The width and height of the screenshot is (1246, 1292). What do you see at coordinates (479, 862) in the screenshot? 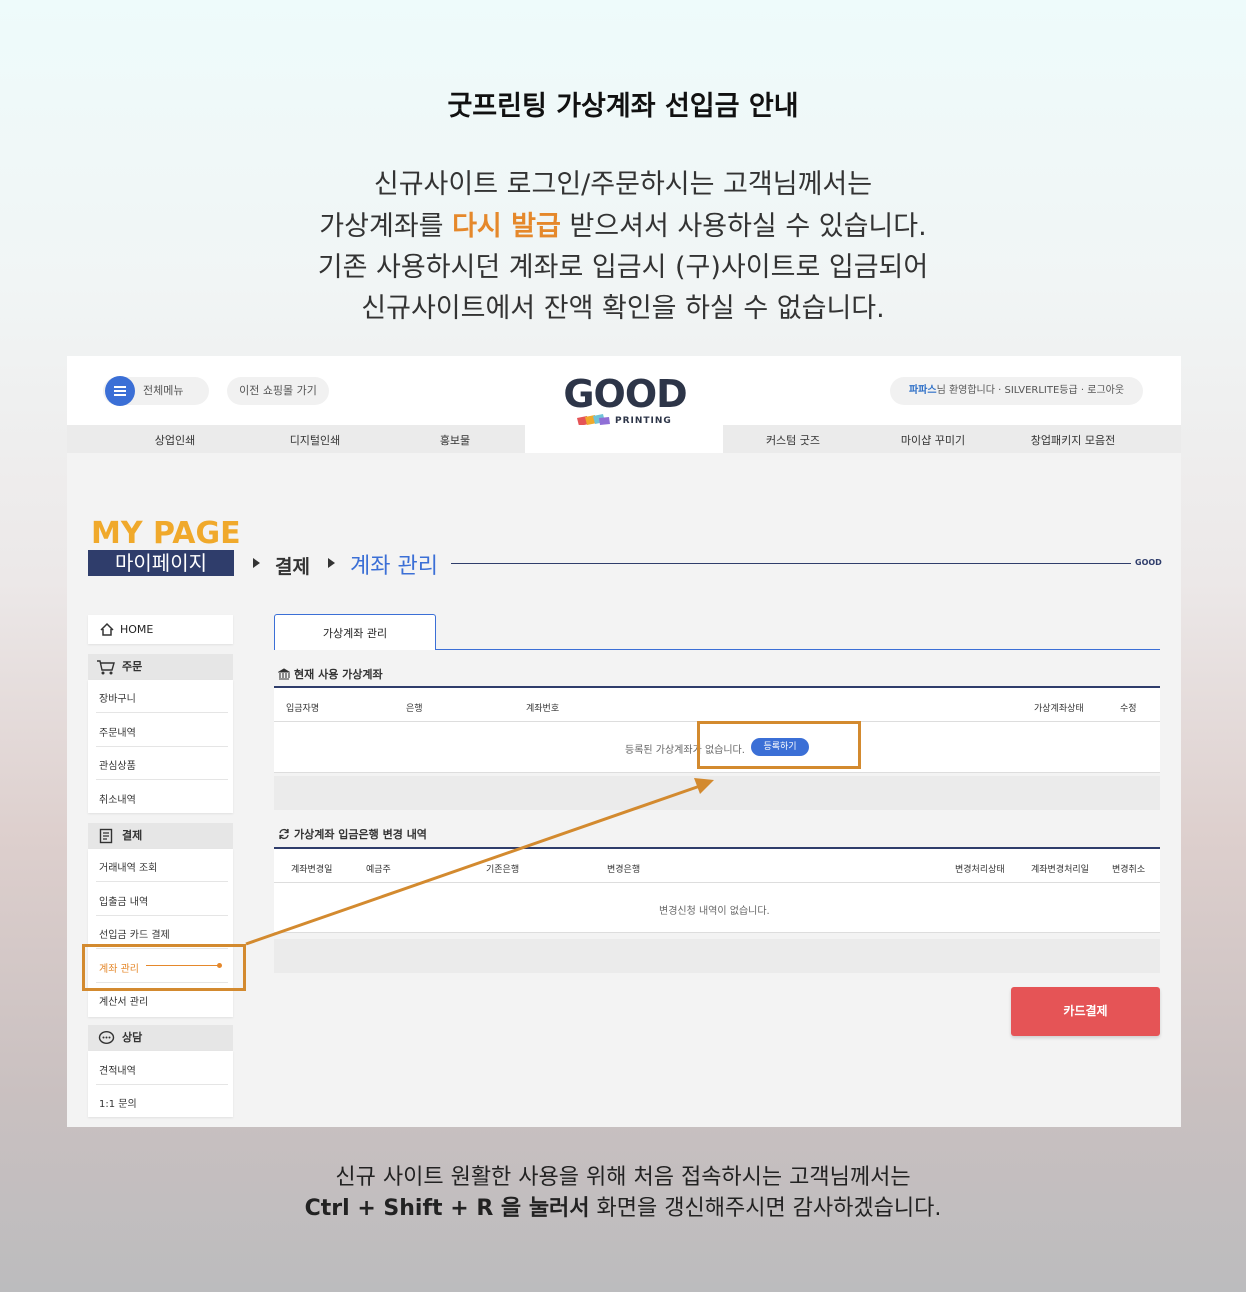
I see `arrow-annotation` at bounding box center [479, 862].